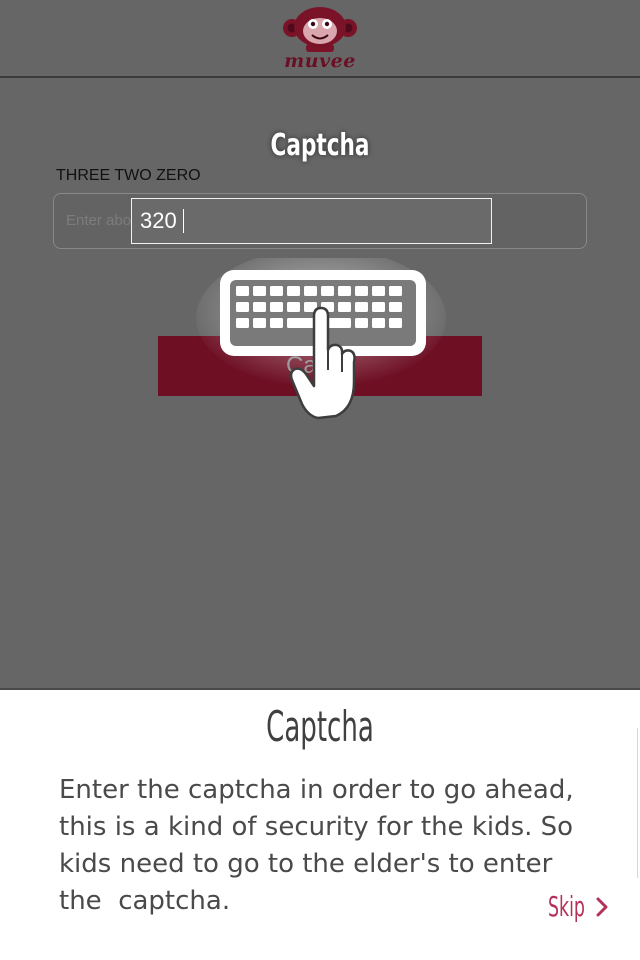 The image size is (640, 960). I want to click on muvee-logo: muvee, so click(320, 38).